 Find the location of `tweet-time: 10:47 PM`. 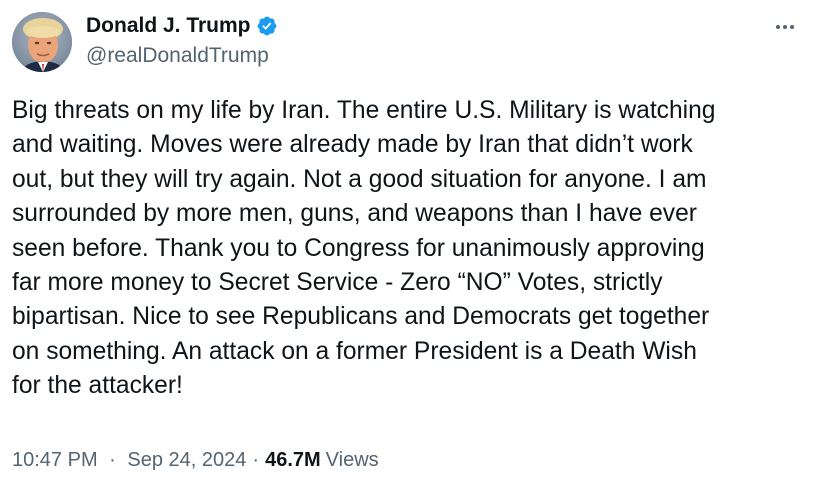

tweet-time: 10:47 PM is located at coordinates (55, 460).